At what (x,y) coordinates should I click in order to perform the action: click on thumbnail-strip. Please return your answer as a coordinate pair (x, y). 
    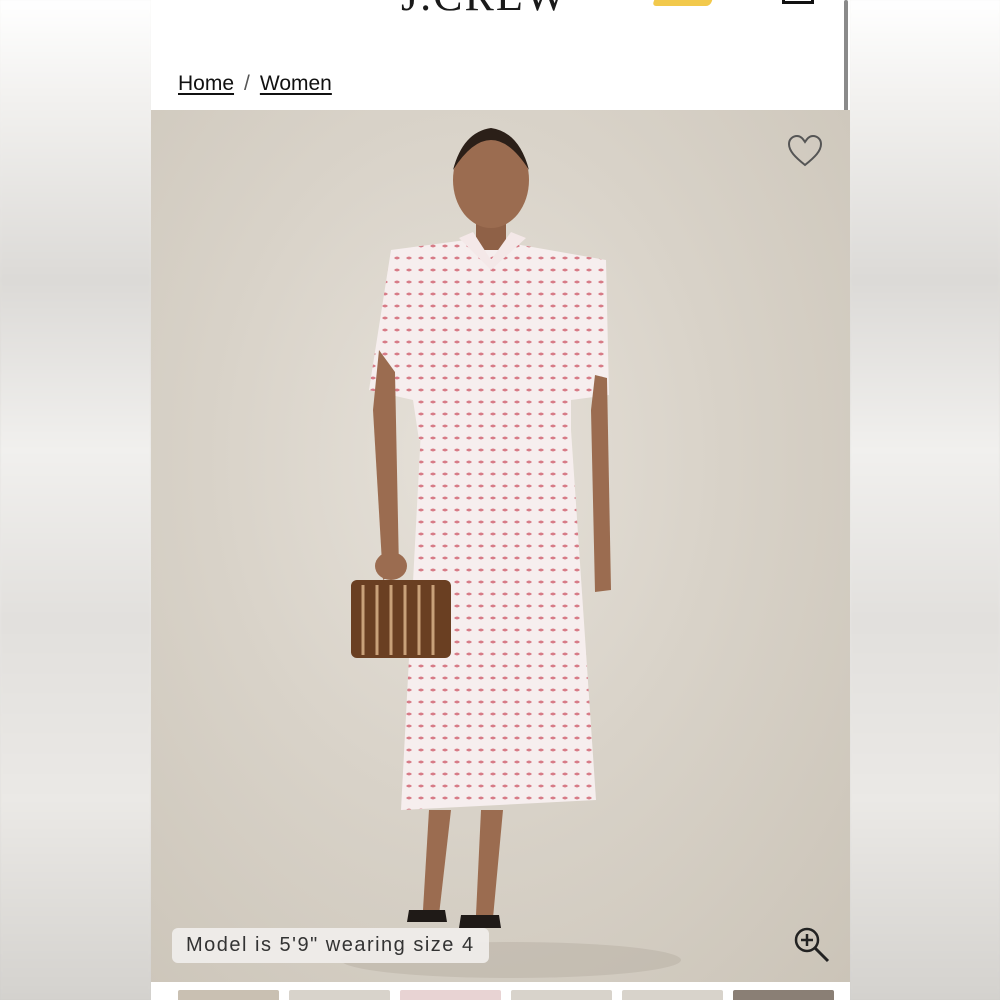
    Looking at the image, I should click on (500, 995).